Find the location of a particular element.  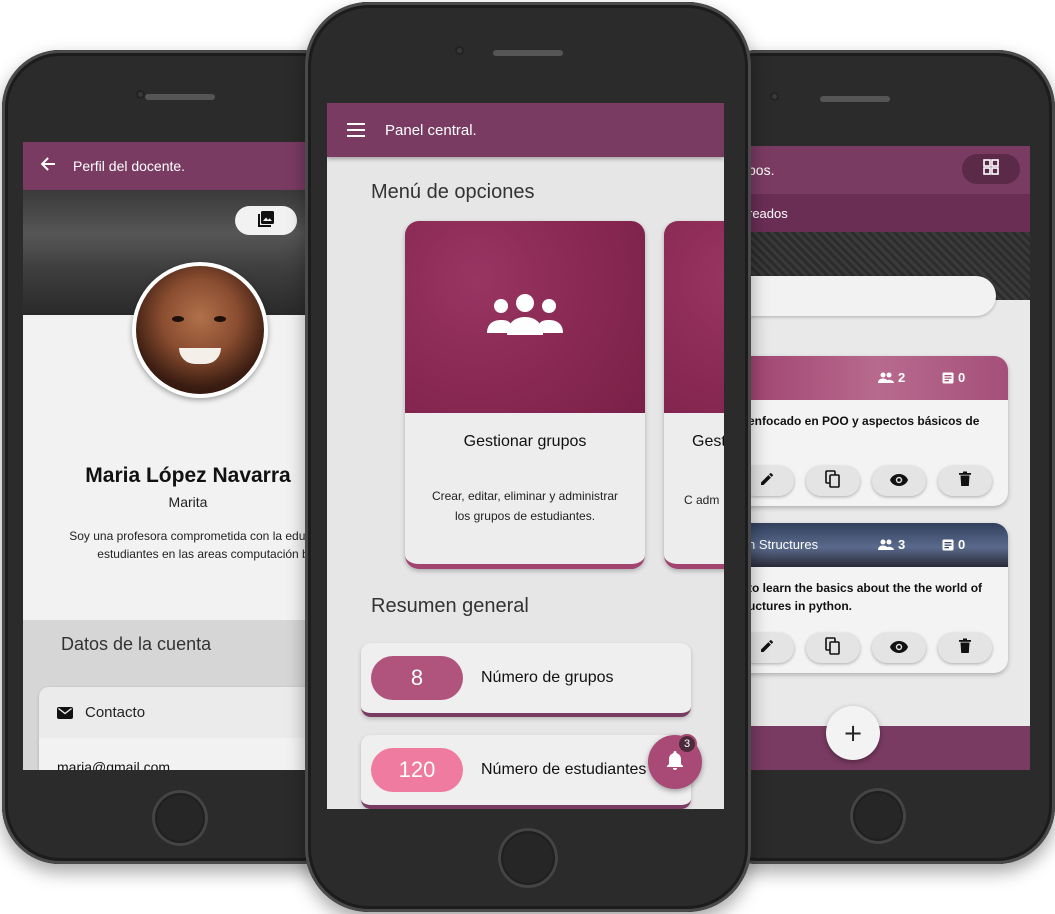

stat-groups: 8 Número de grupos is located at coordinates (526, 680).